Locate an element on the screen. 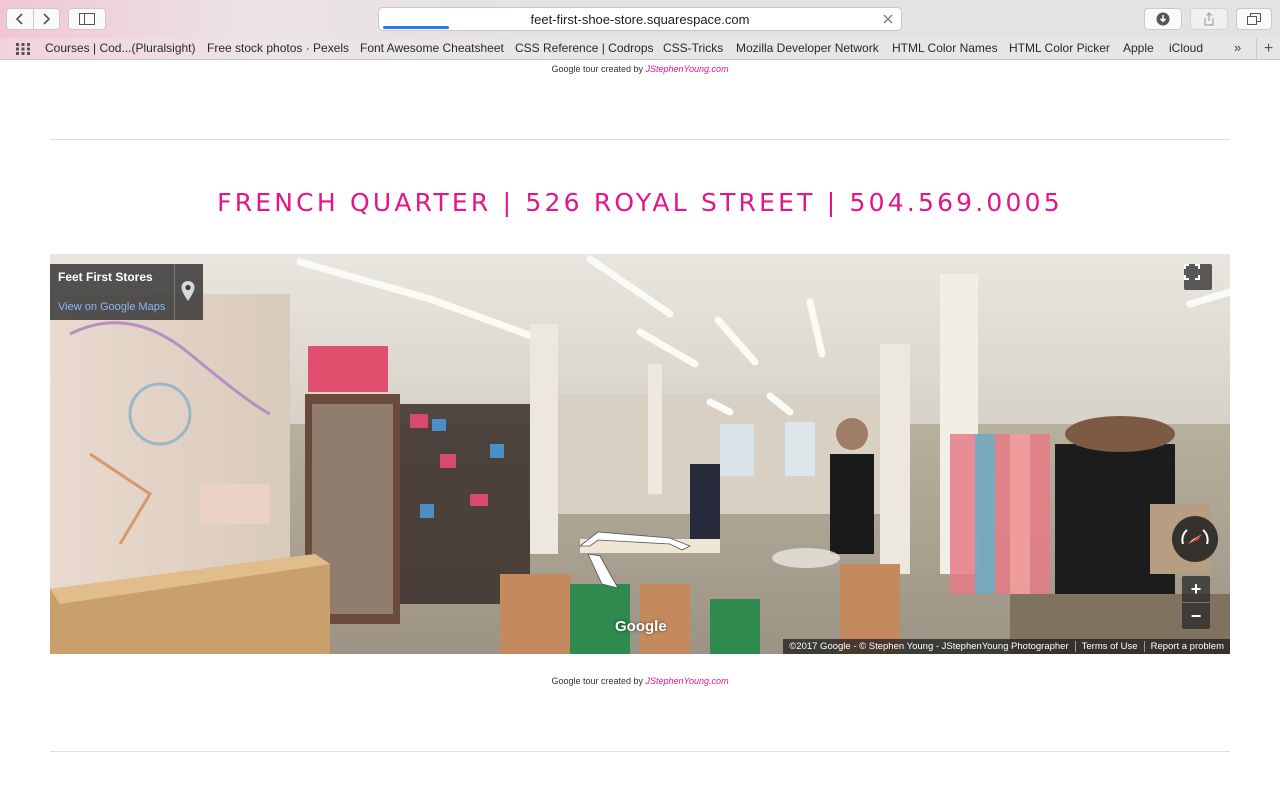  card-divider is located at coordinates (174, 292).